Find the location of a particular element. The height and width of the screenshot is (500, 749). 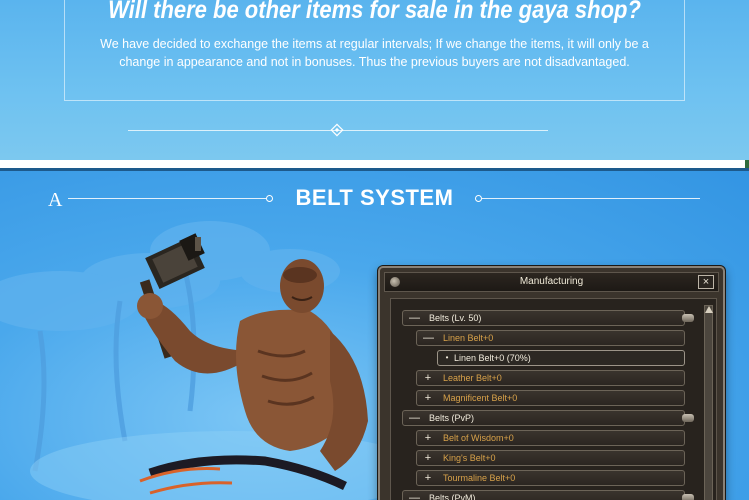

row-label: Linen Belt+0 (70%) is located at coordinates (492, 358).